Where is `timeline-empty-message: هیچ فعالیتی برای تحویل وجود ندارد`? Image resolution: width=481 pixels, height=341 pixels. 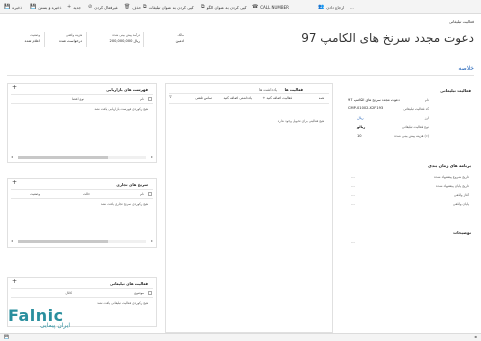
timeline-empty-message: هیچ فعالیتی برای تحویل وجود ندارد is located at coordinates (300, 121).